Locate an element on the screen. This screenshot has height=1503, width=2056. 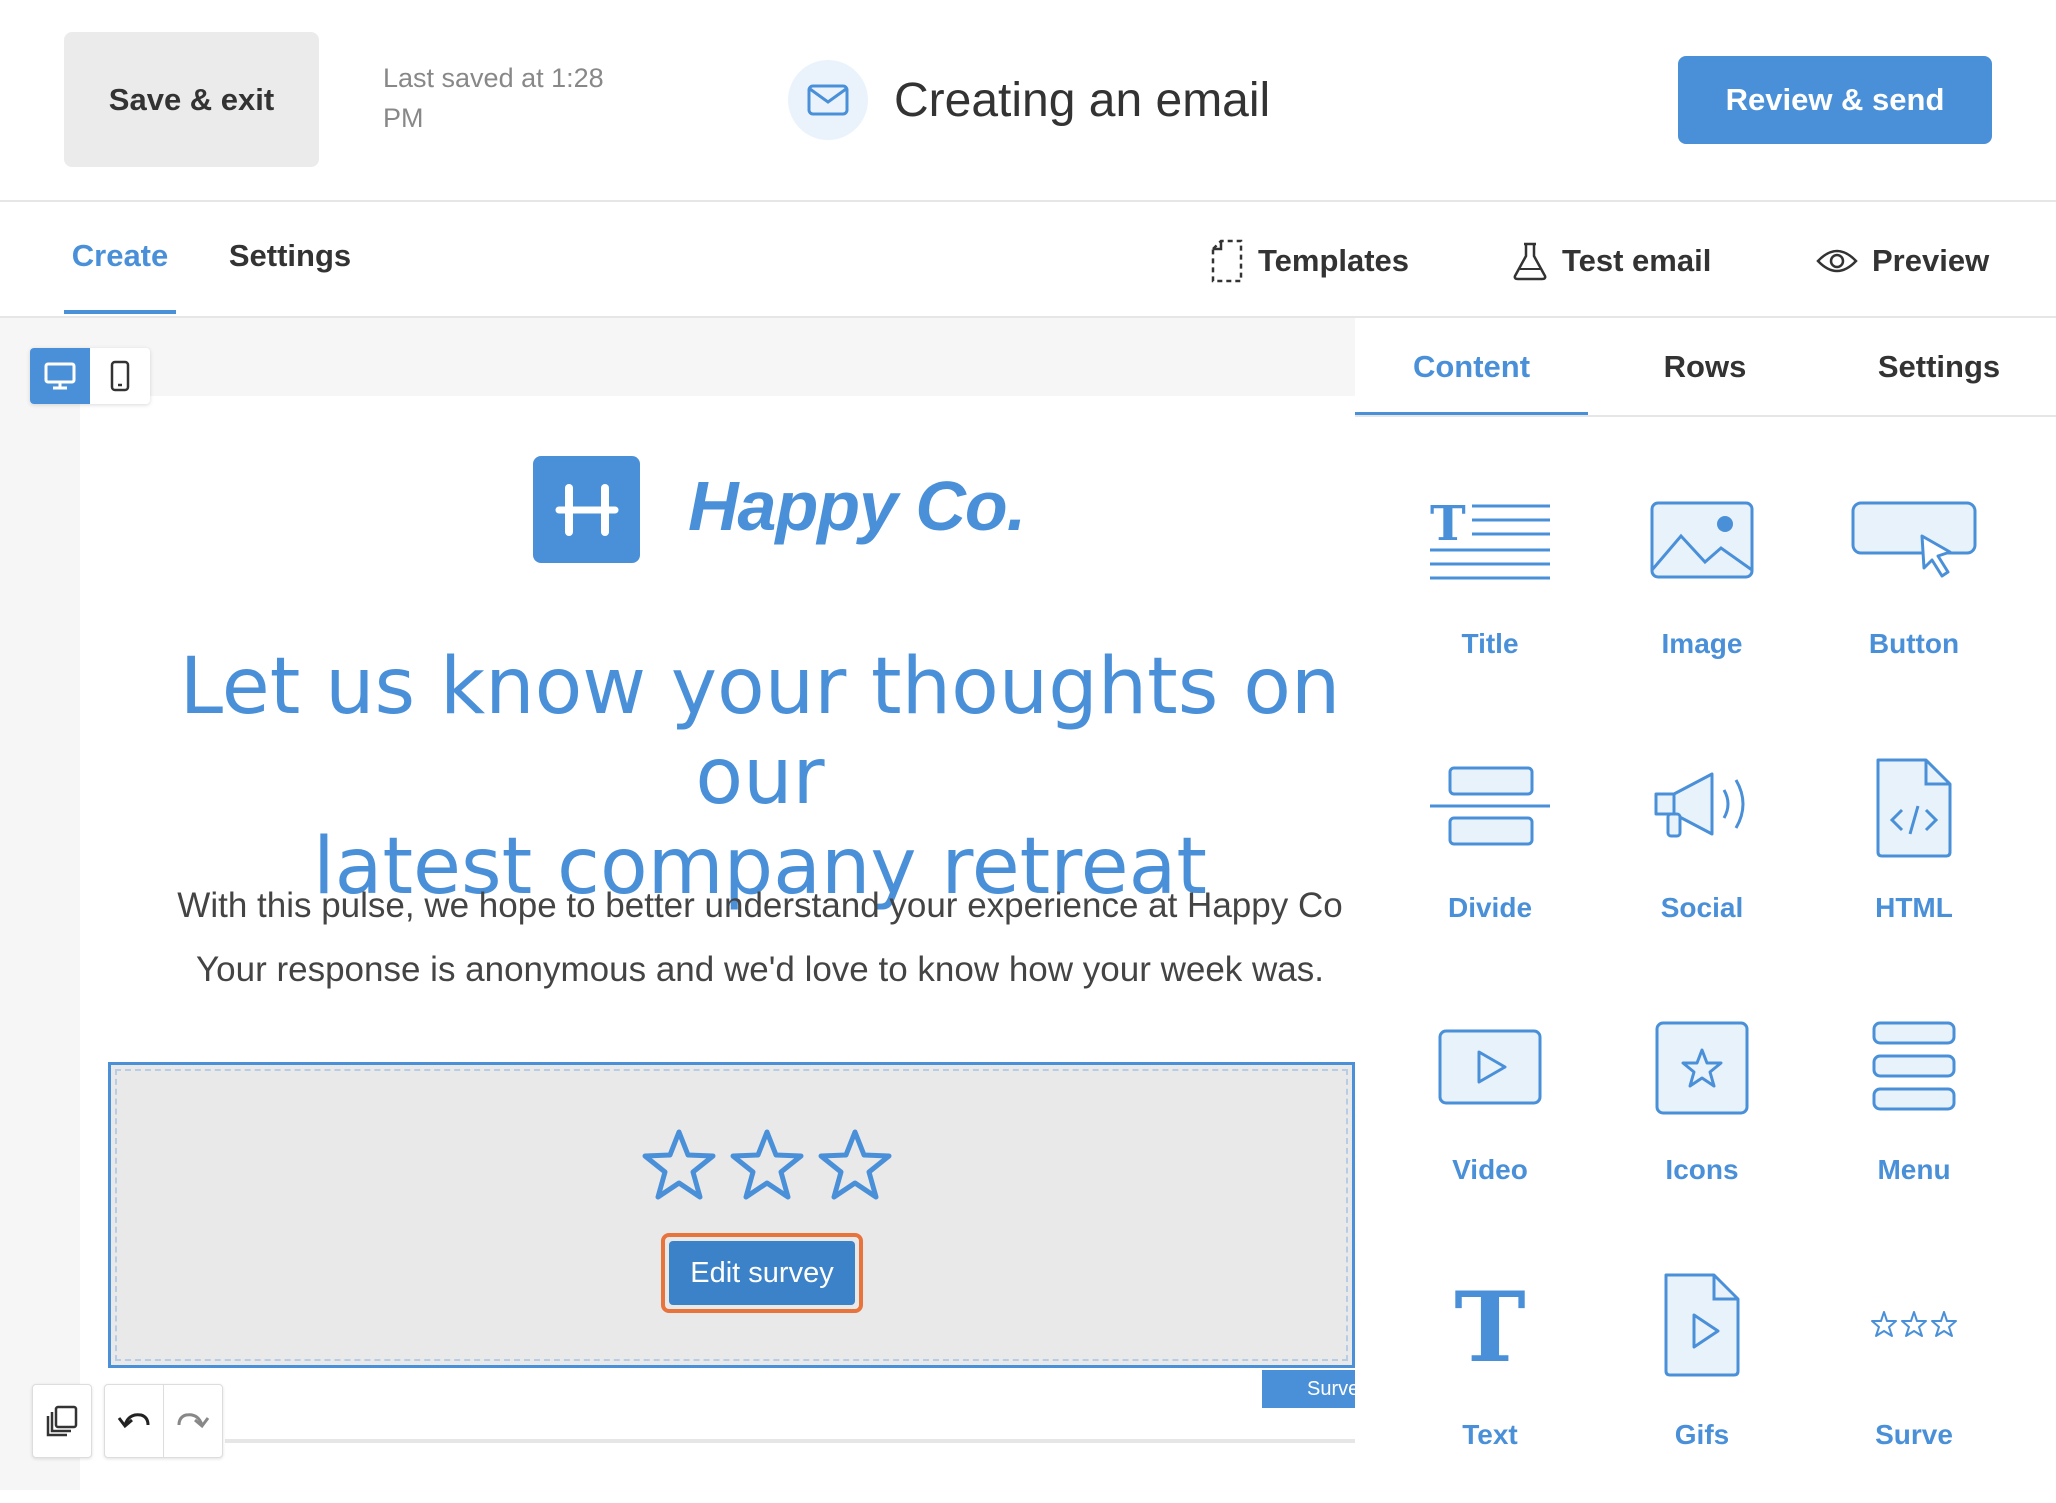
content-item-menu: Menu is located at coordinates (1914, 1129).